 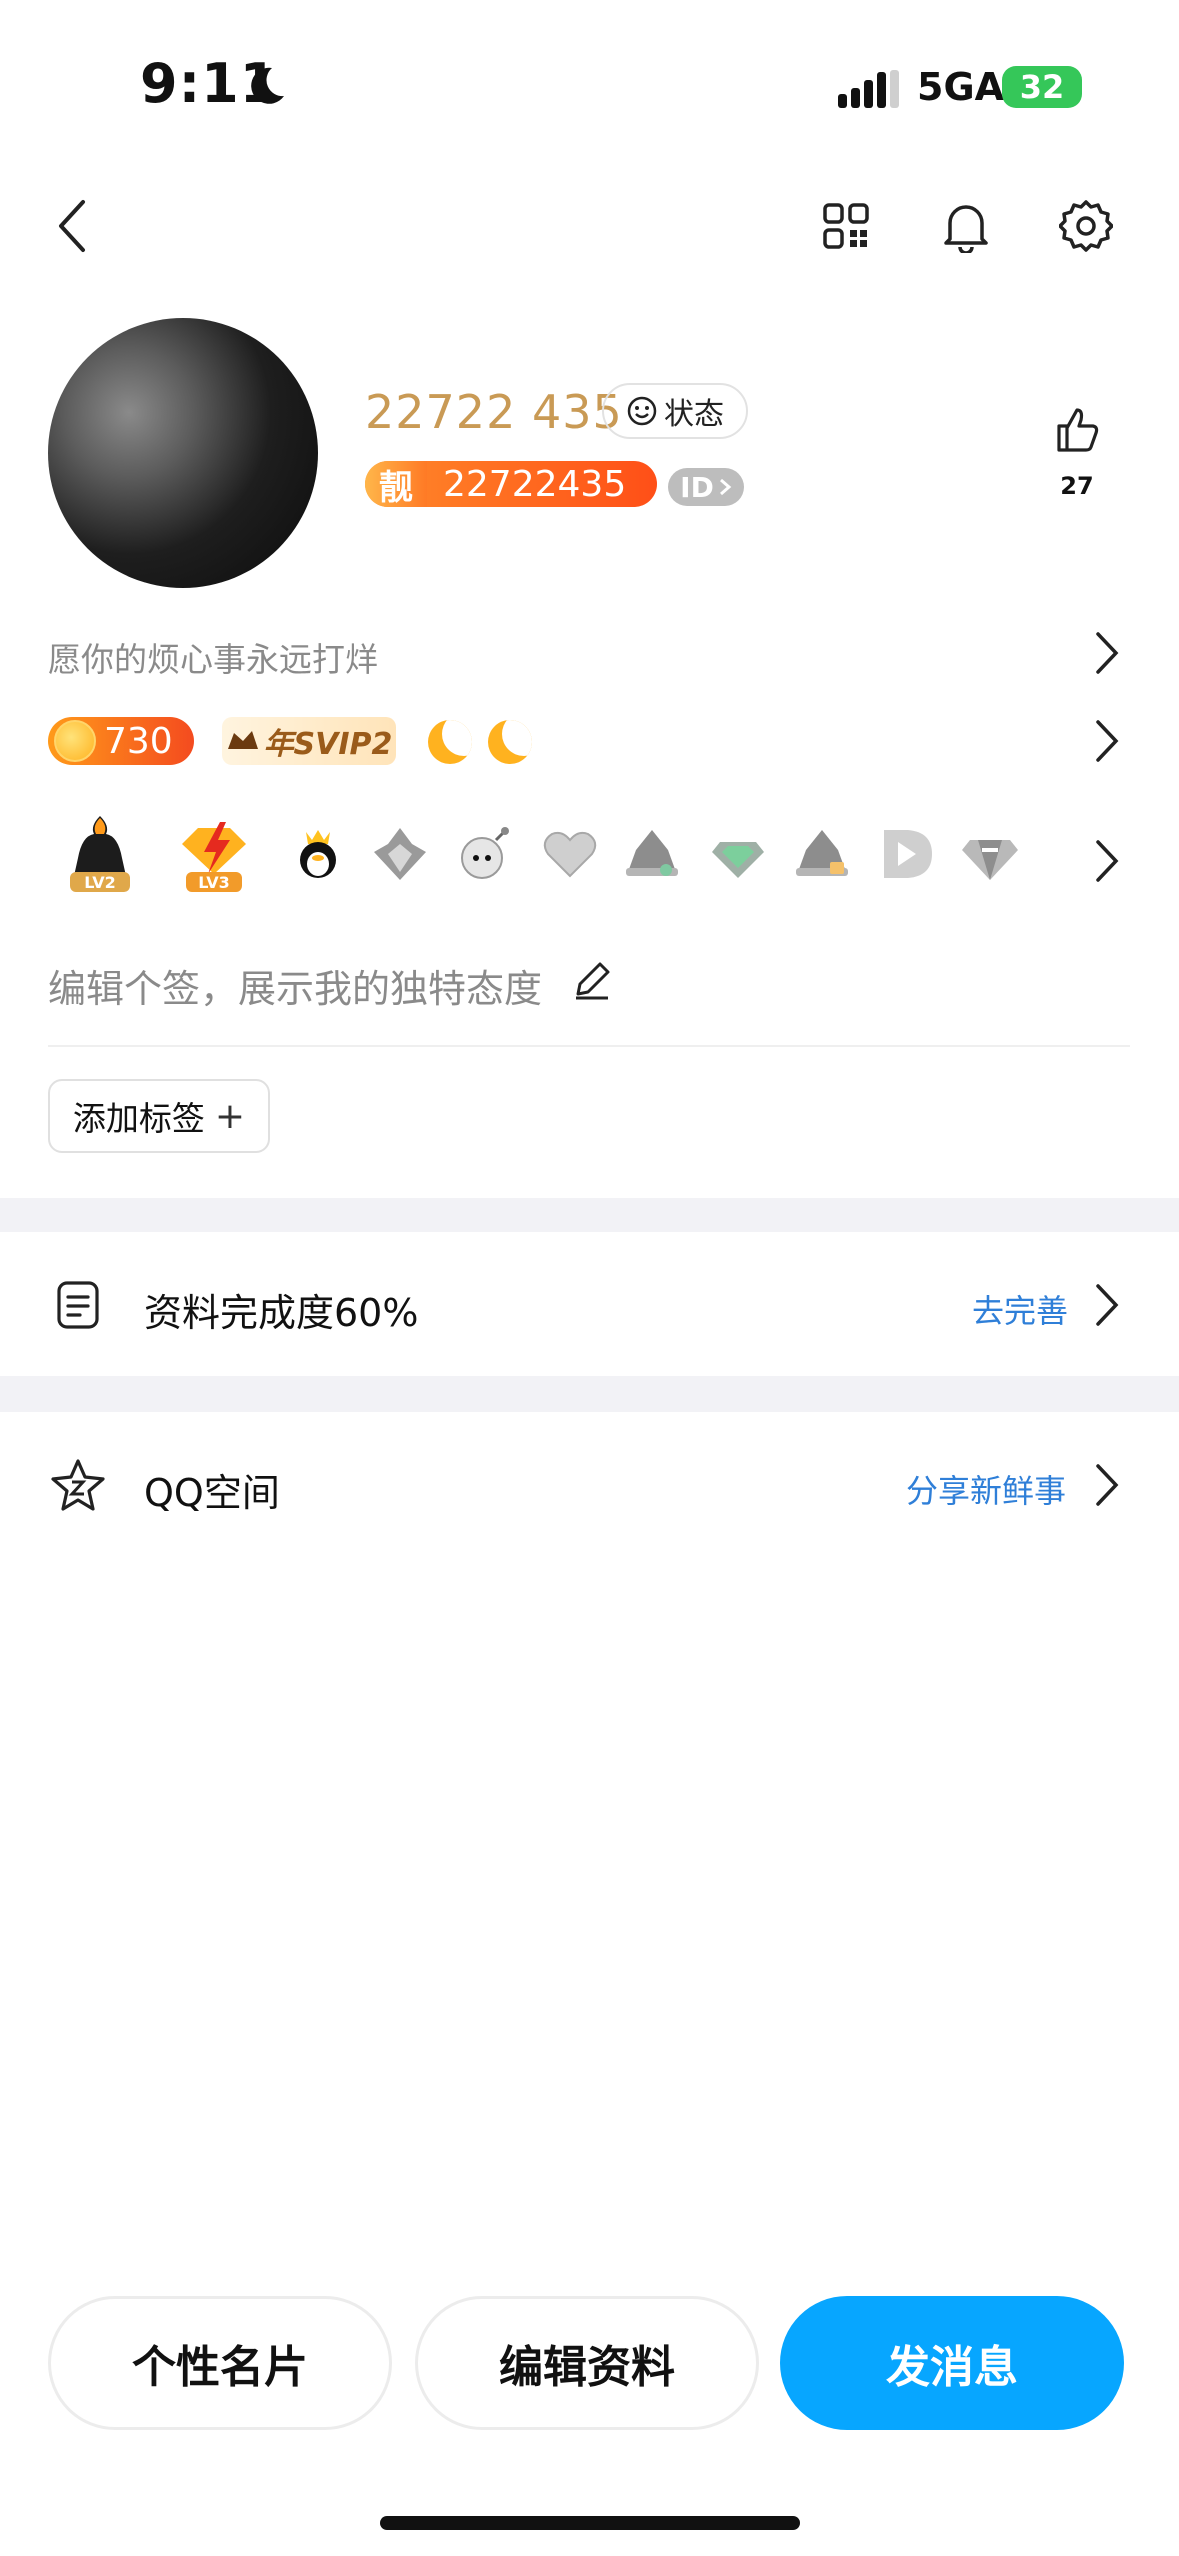 What do you see at coordinates (652, 854) in the screenshot?
I see `gray-hat-icon` at bounding box center [652, 854].